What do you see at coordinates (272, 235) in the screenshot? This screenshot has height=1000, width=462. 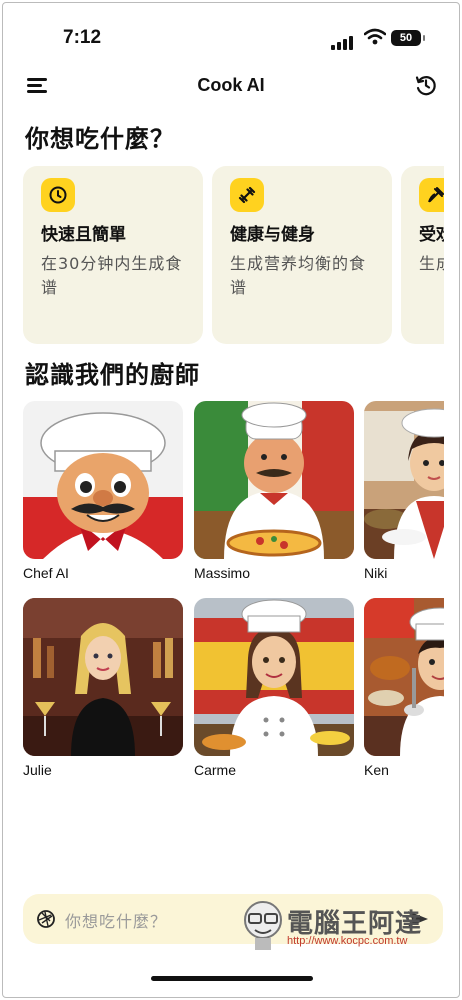 I see `card-title: 健康与健身` at bounding box center [272, 235].